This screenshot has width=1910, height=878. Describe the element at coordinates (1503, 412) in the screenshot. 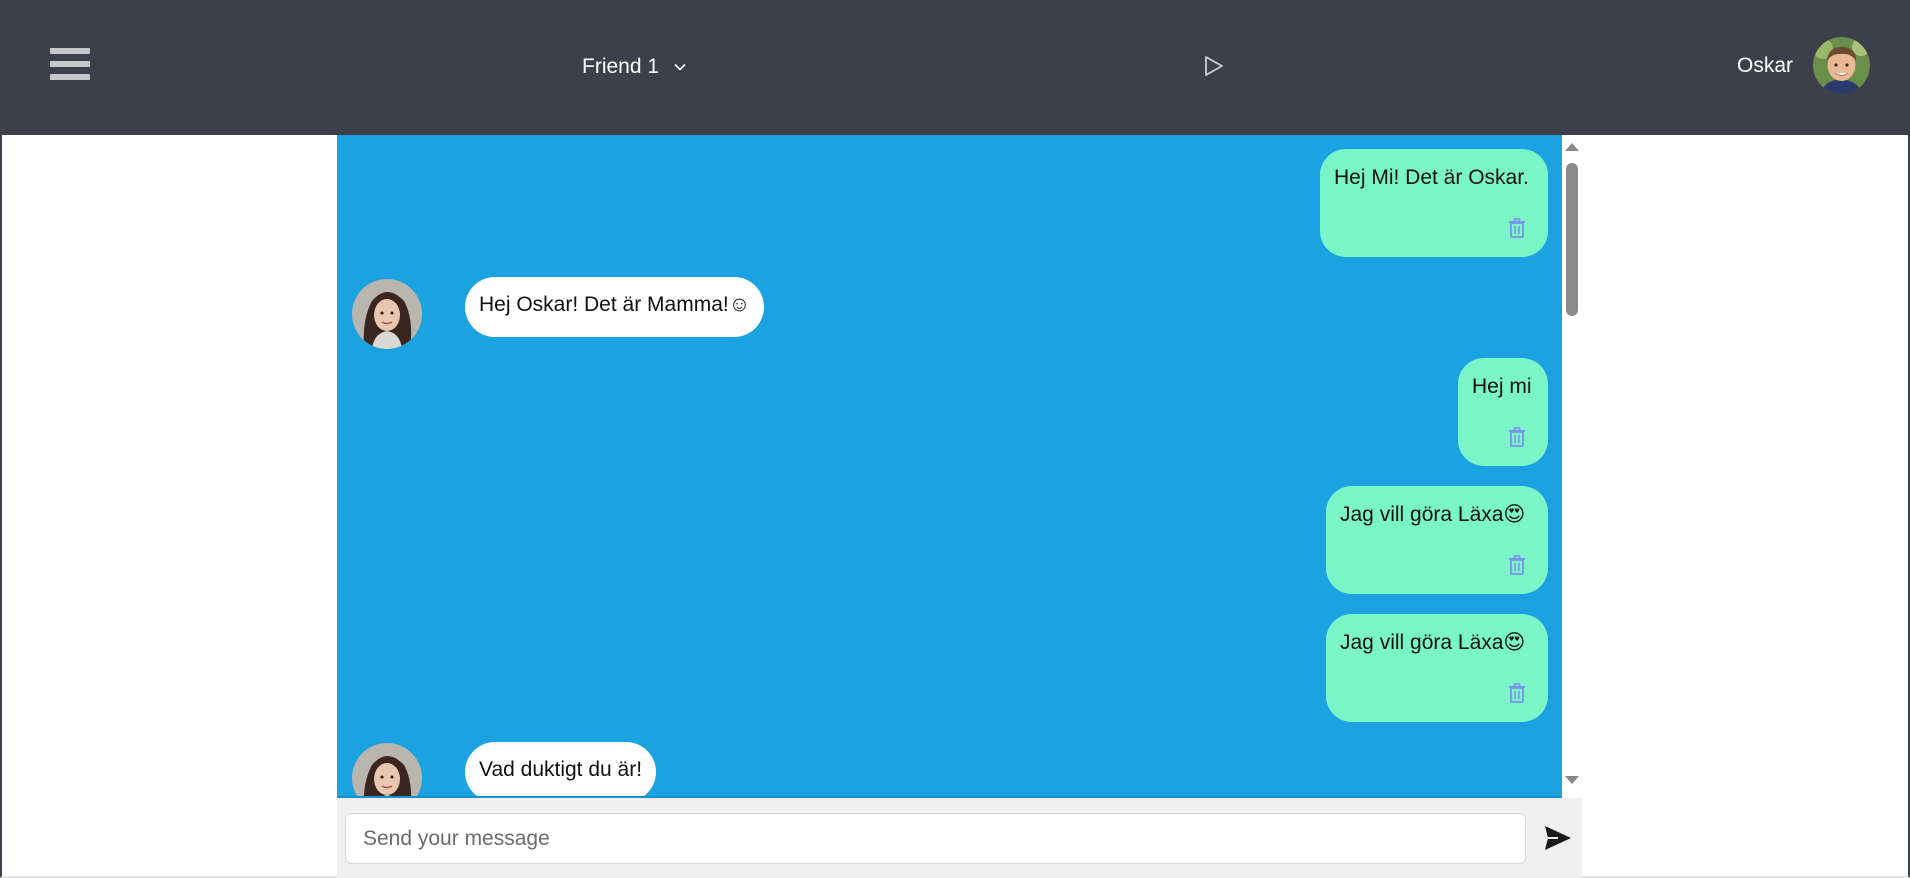

I see `message-sent: Hej mi` at that location.